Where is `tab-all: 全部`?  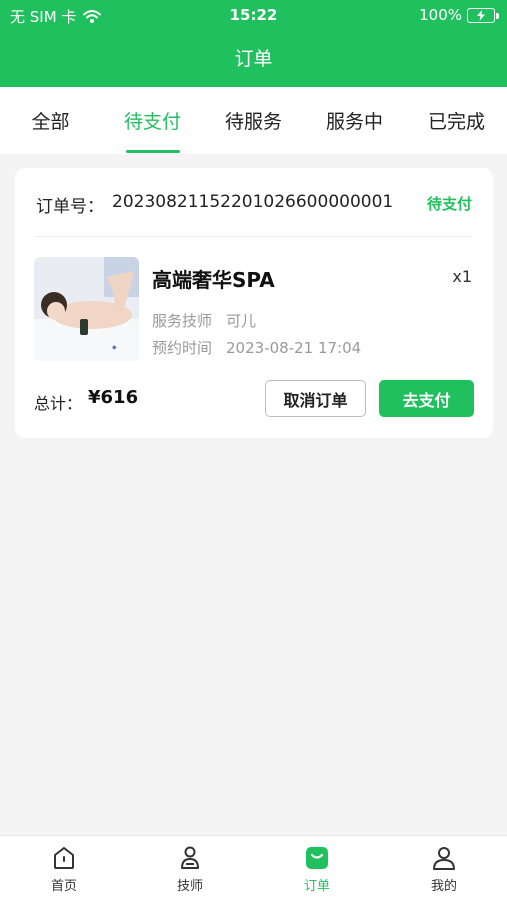
tab-all: 全部 is located at coordinates (50, 120).